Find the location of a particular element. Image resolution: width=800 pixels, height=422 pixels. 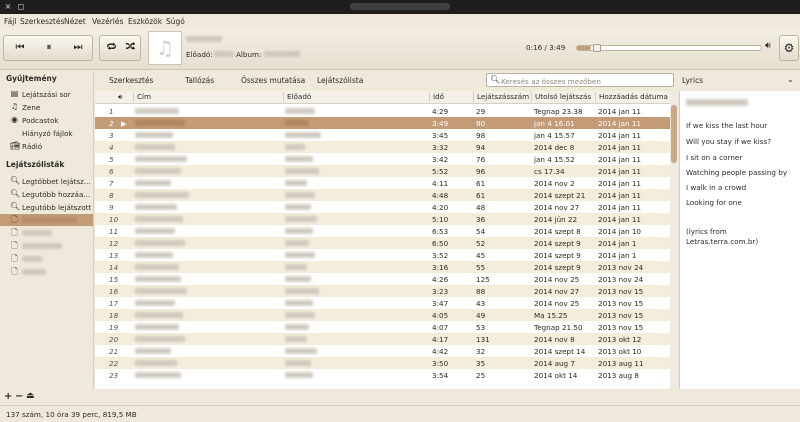

track-time: 3:49 is located at coordinates (440, 123).